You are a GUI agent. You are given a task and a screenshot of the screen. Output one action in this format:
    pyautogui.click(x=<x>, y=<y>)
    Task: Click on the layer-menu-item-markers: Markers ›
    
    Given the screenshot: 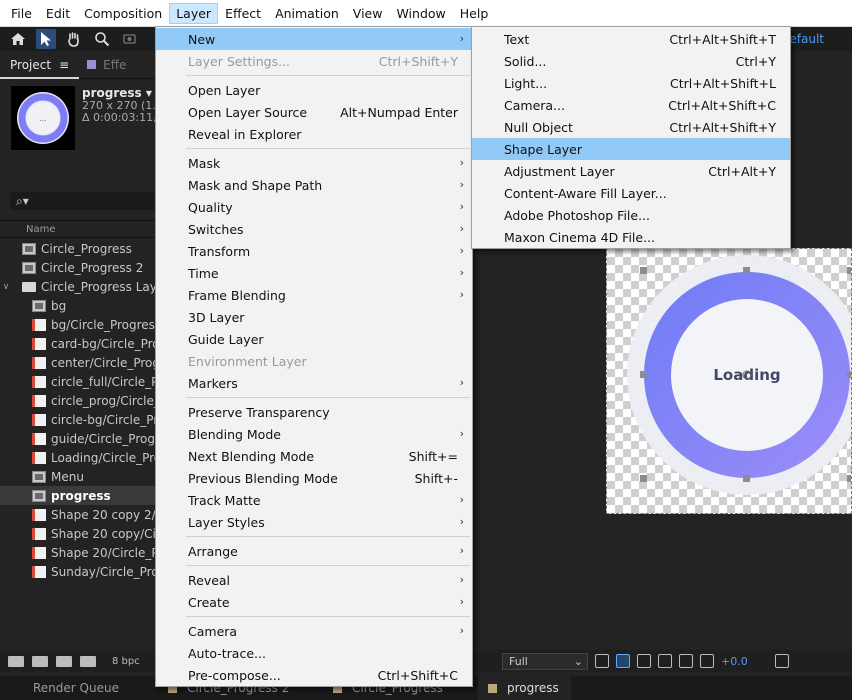 What is the action you would take?
    pyautogui.click(x=314, y=383)
    